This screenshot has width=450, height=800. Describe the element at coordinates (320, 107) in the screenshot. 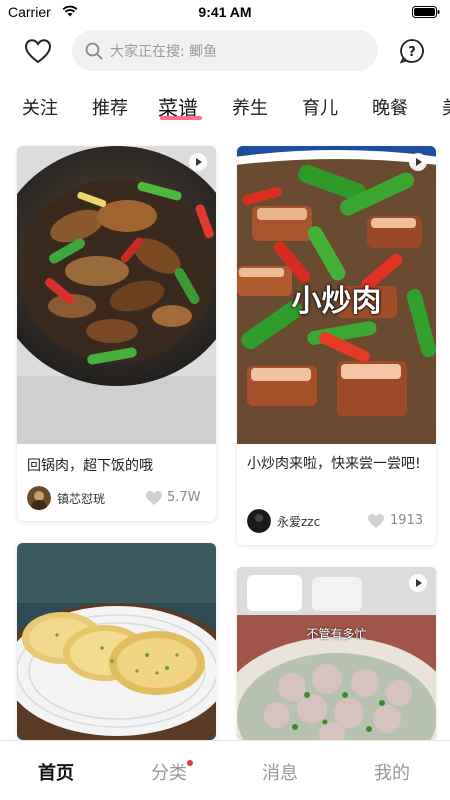

I see `tab-yuer: 育儿` at that location.